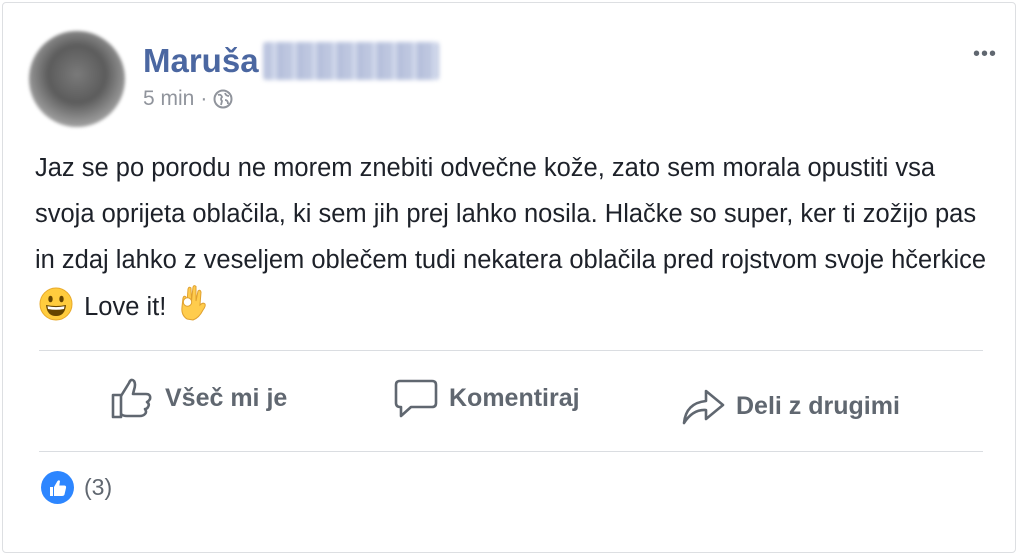 The image size is (1020, 557). What do you see at coordinates (985, 54) in the screenshot?
I see `more-options-icon: •••` at bounding box center [985, 54].